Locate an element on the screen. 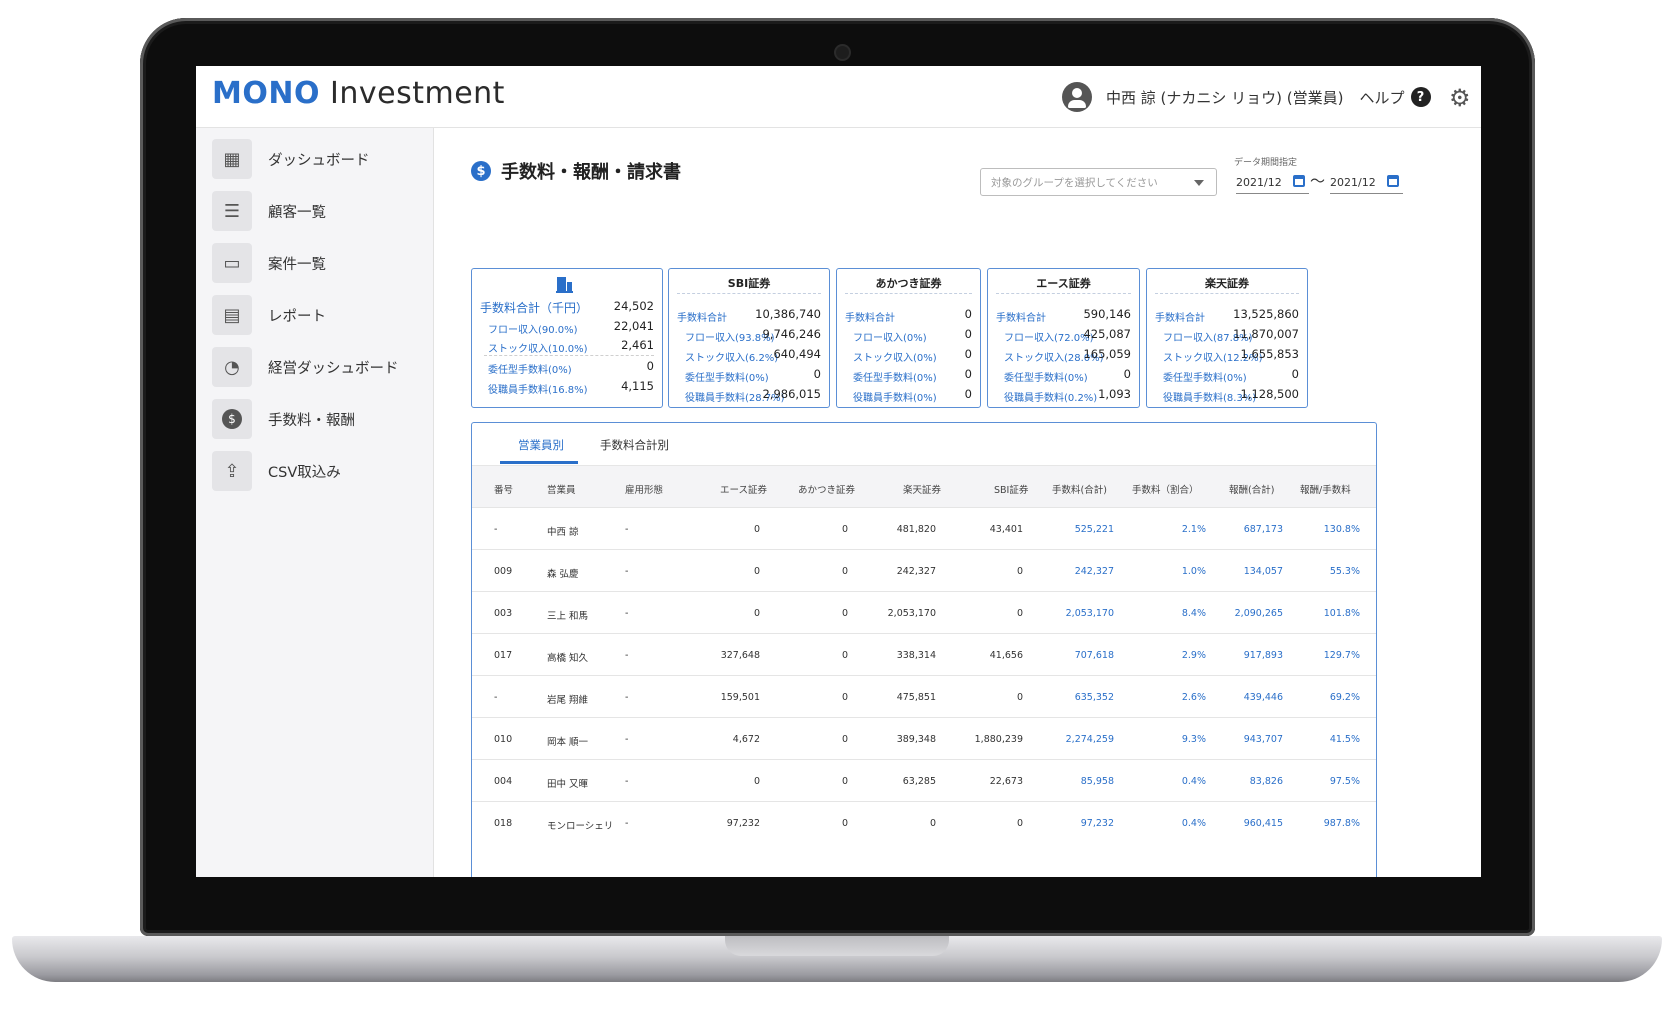 The width and height of the screenshot is (1672, 1010). table-cell: 134,057 is located at coordinates (1263, 571).